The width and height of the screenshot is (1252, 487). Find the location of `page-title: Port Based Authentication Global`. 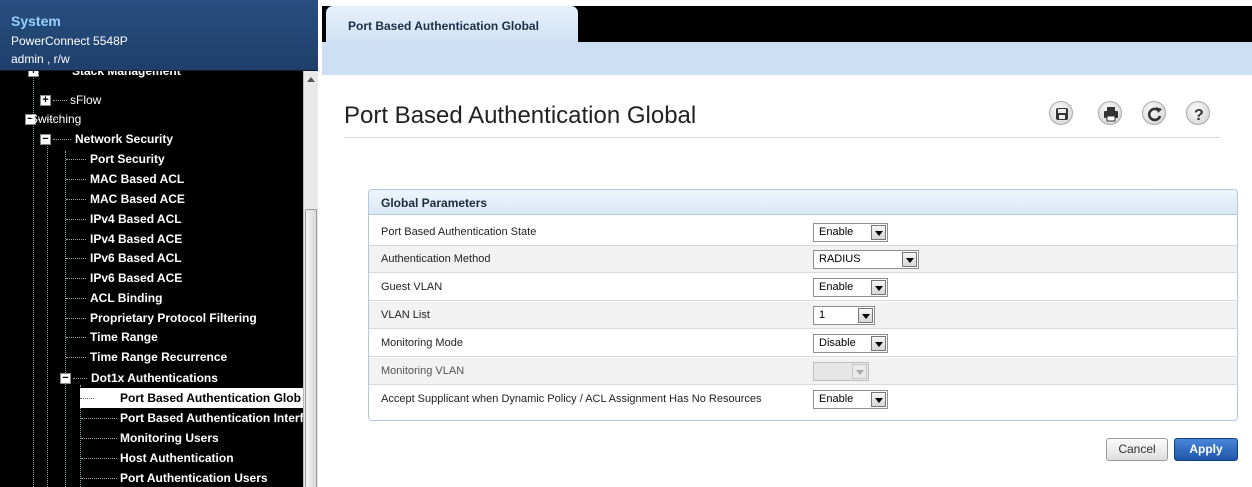

page-title: Port Based Authentication Global is located at coordinates (520, 115).